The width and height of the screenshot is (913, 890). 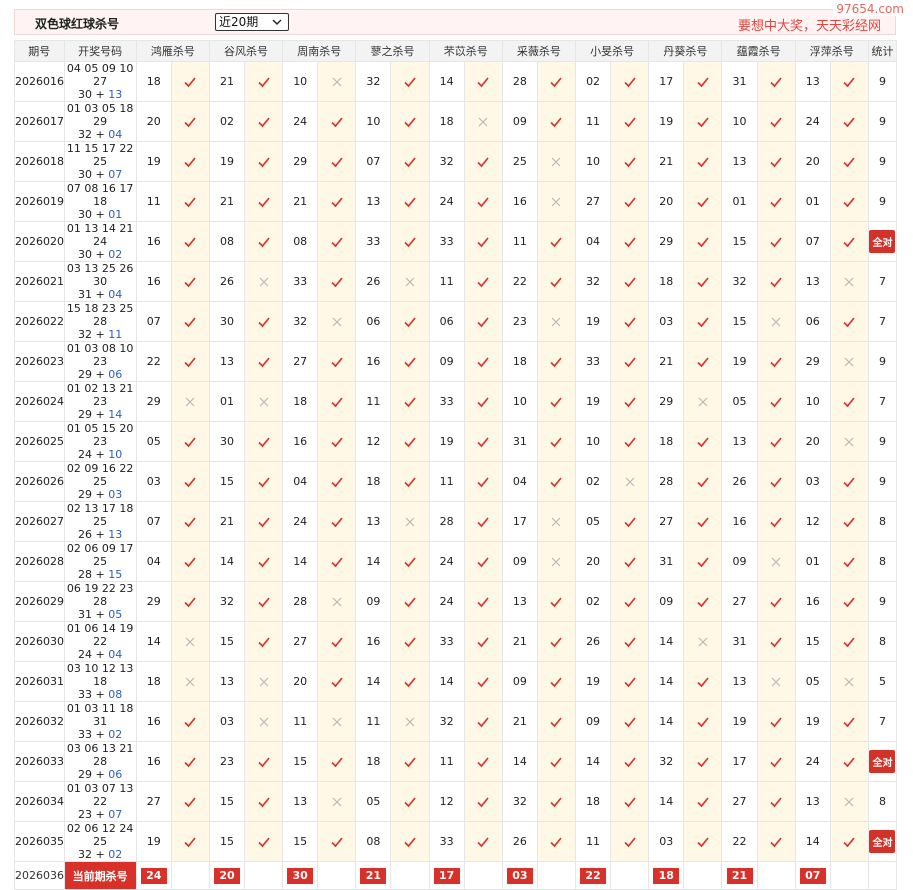 What do you see at coordinates (39, 681) in the screenshot?
I see `period-cell: 2026031` at bounding box center [39, 681].